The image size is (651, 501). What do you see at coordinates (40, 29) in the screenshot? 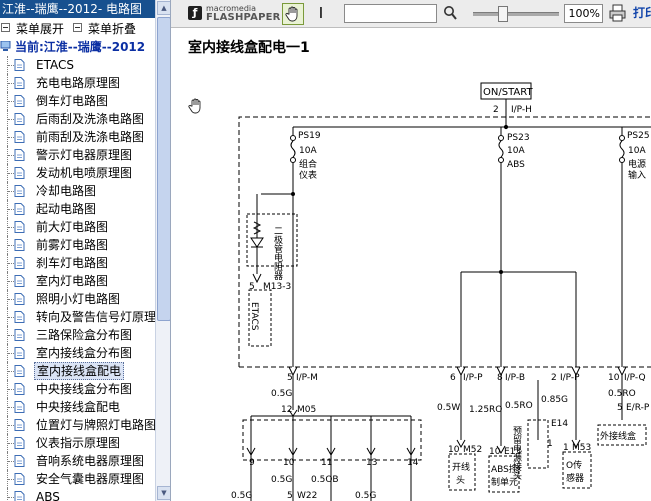
I see `expand-all-label: 菜单展开` at bounding box center [40, 29].